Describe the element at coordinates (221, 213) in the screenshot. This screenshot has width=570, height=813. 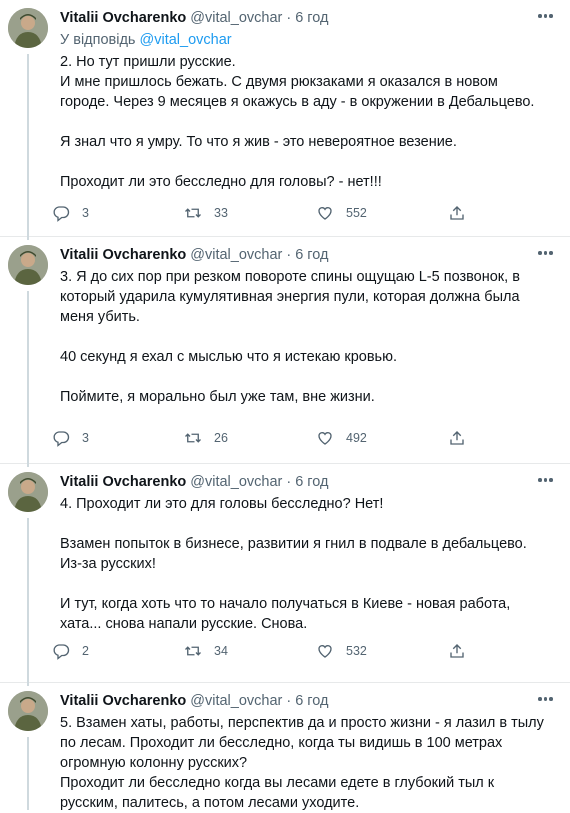
I see `retweet-count: 33` at that location.